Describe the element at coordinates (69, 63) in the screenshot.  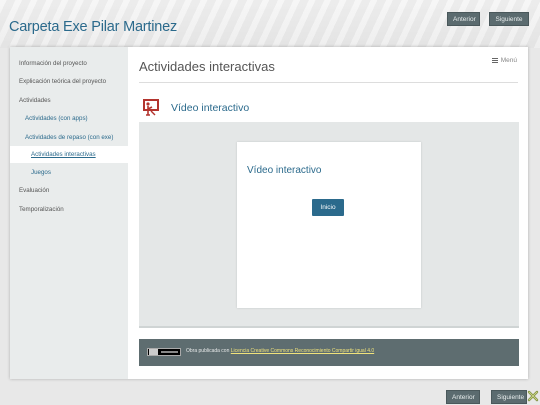
I see `sidebar-item-informacion: Información del proyecto` at that location.